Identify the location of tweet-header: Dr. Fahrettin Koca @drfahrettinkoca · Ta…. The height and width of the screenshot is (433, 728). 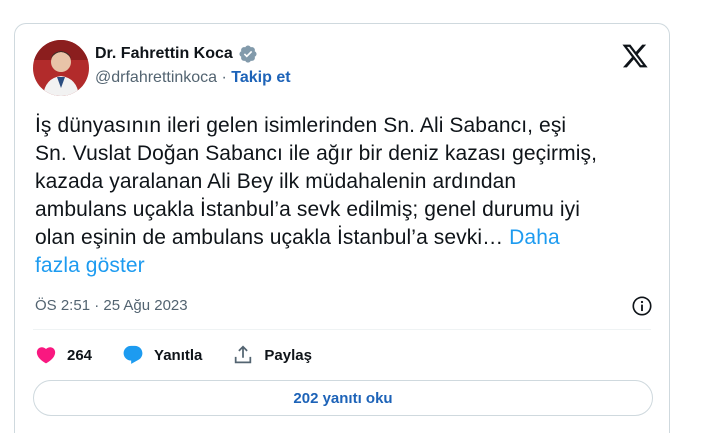
(343, 68).